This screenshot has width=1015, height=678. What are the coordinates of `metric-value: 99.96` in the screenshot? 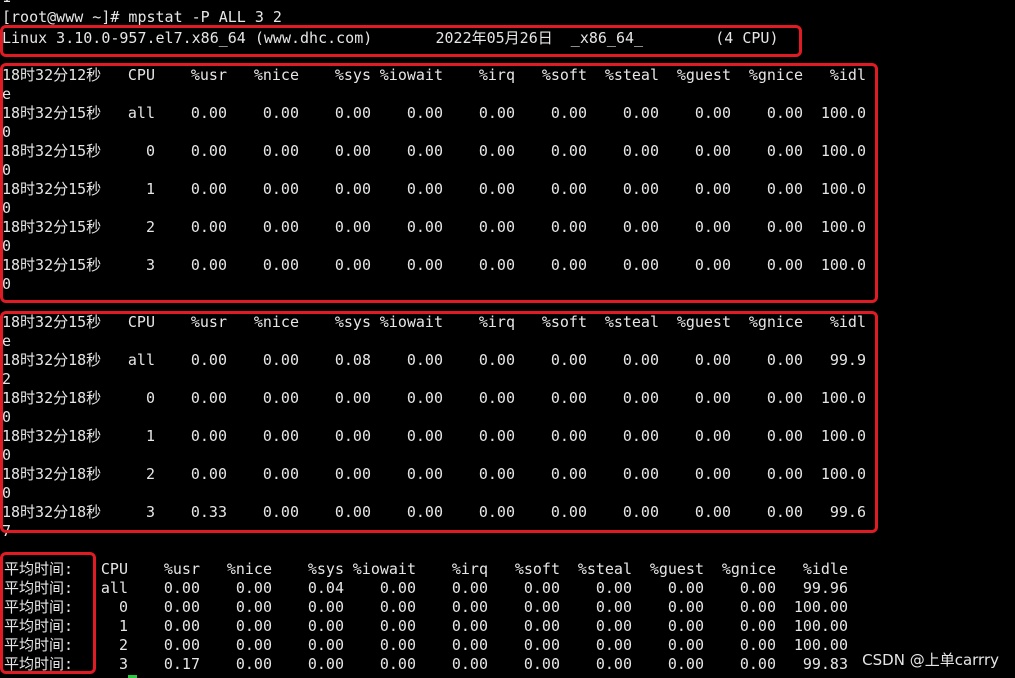 It's located at (825, 588).